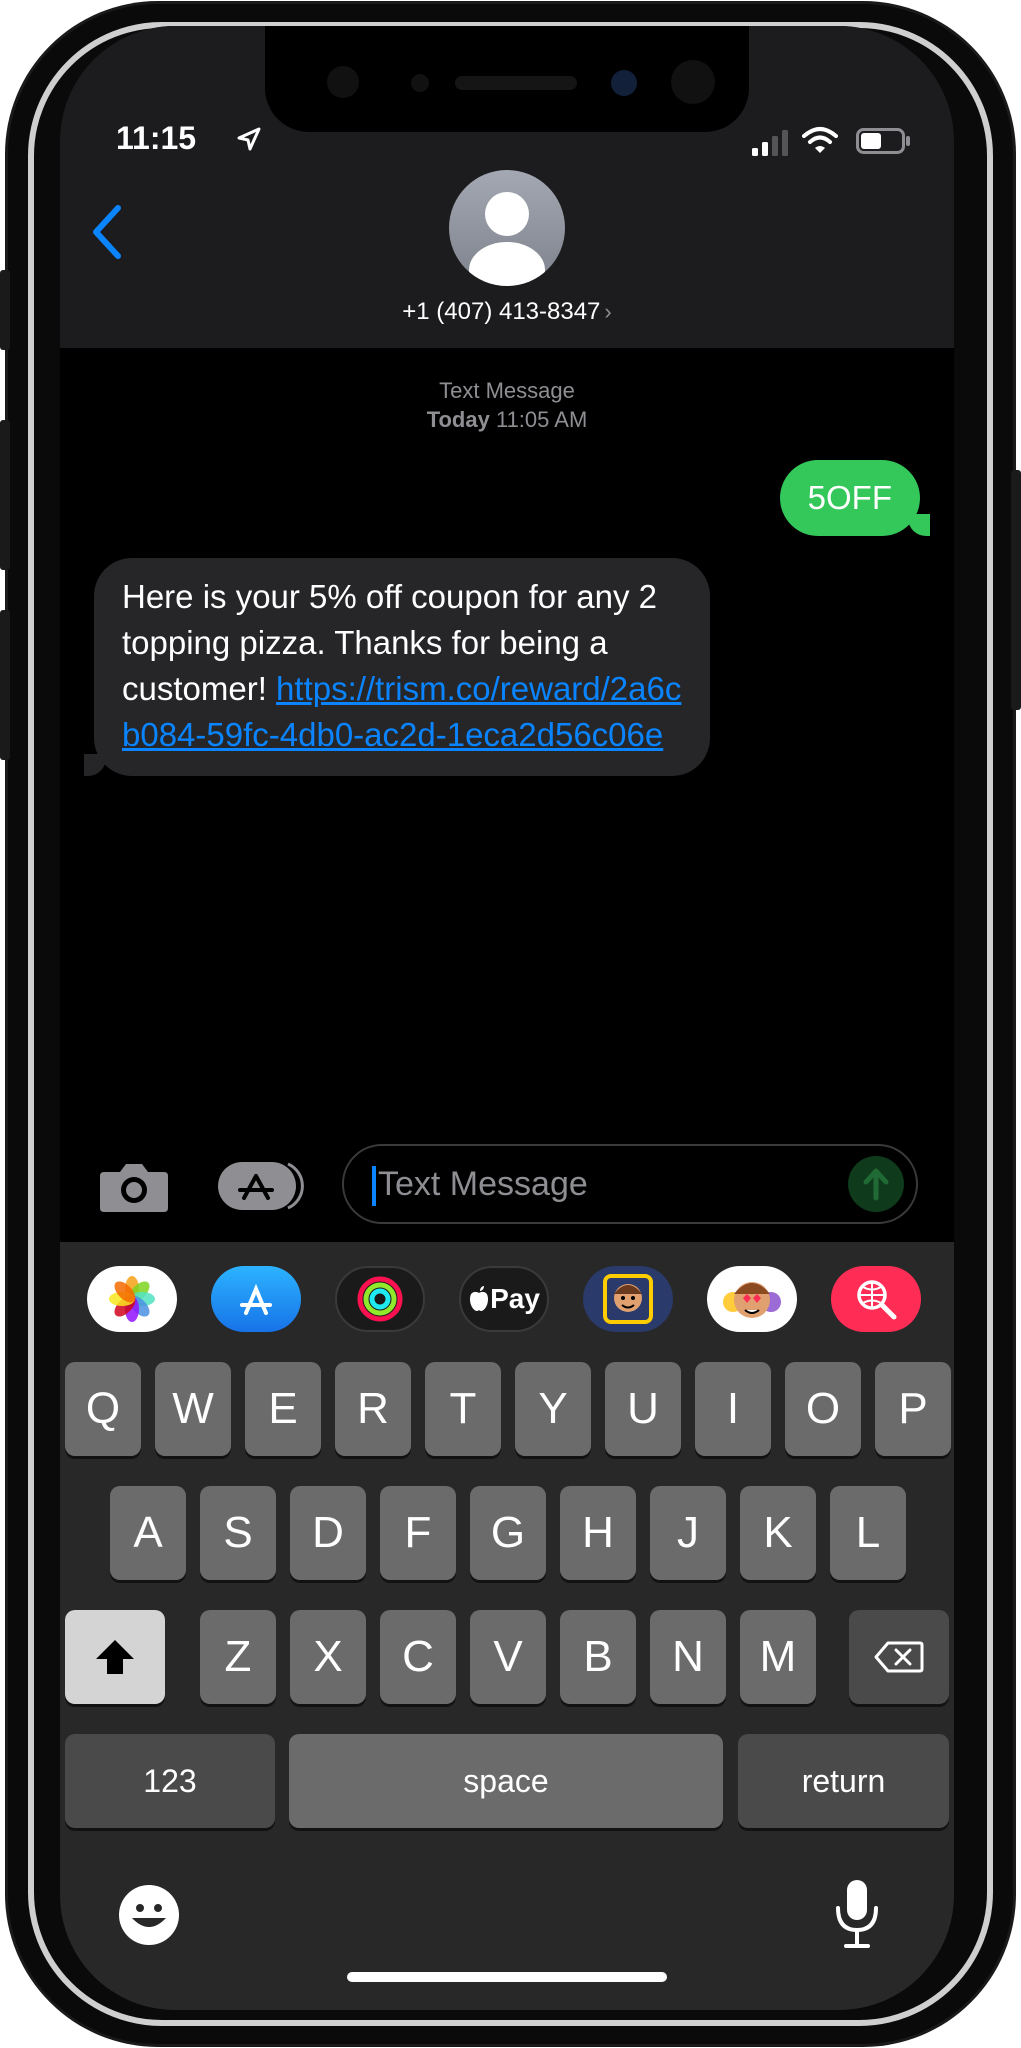 This screenshot has height=2048, width=1021. What do you see at coordinates (598, 1657) in the screenshot?
I see `key-b: B` at bounding box center [598, 1657].